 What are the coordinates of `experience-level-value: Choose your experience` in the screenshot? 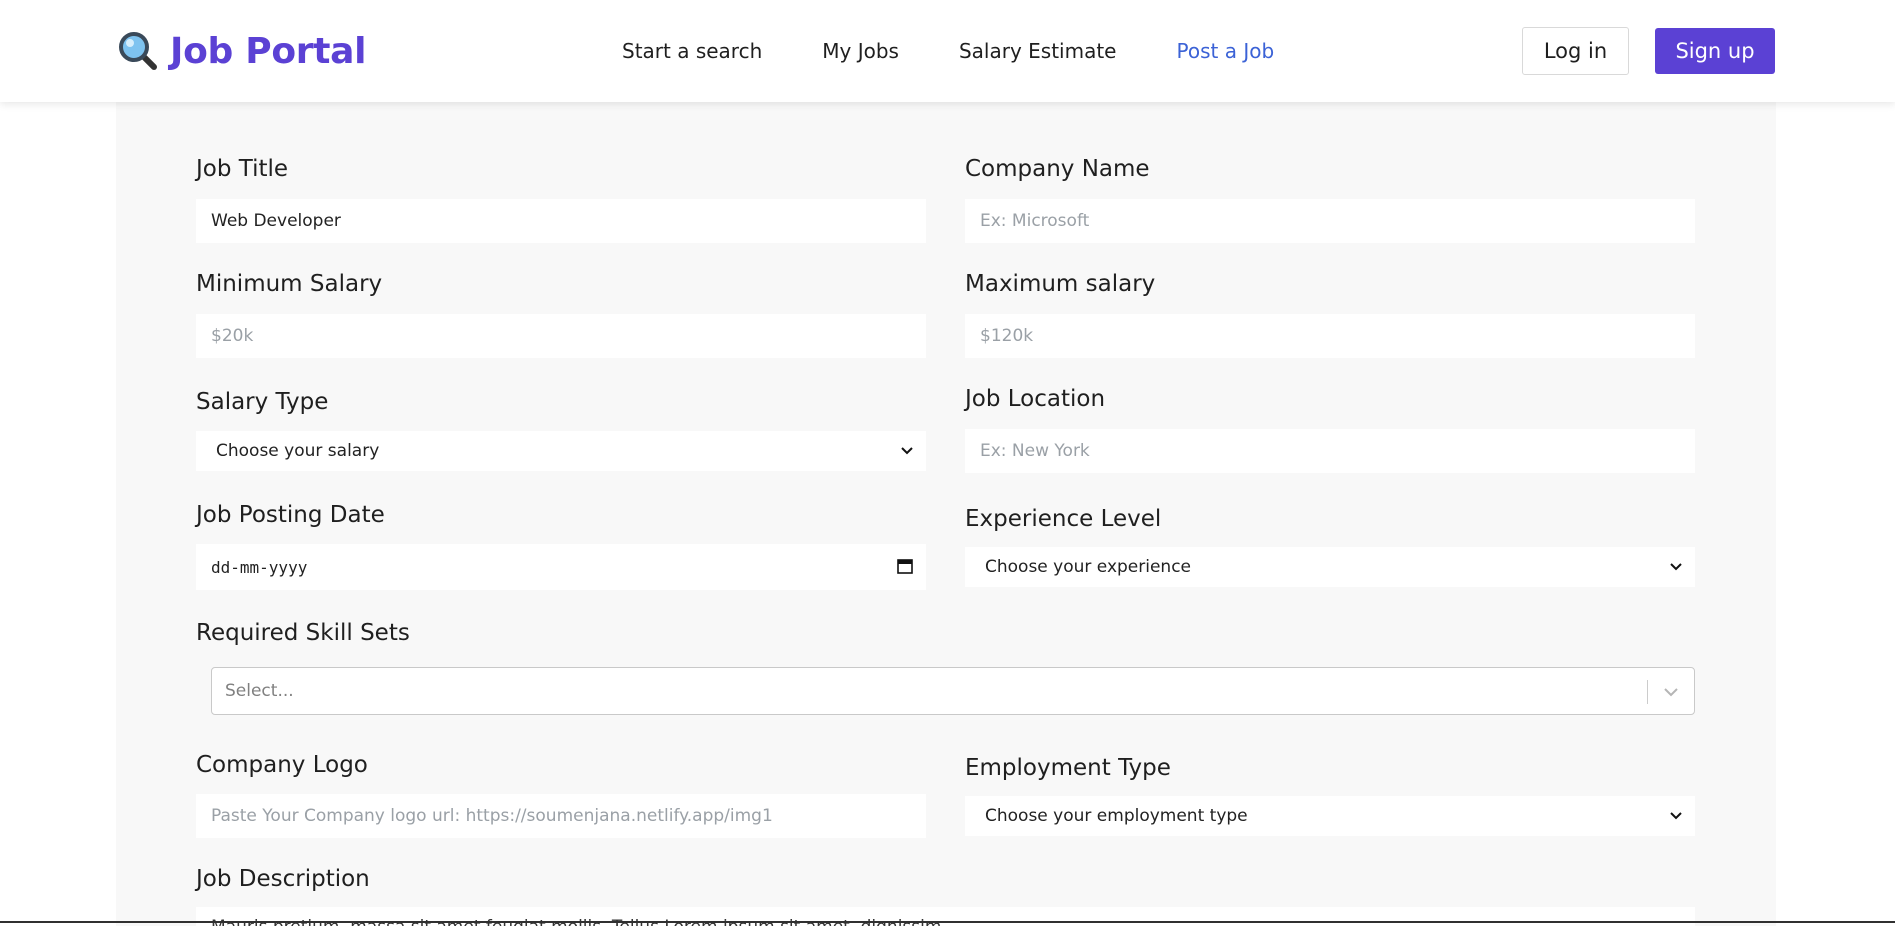 It's located at (1088, 567).